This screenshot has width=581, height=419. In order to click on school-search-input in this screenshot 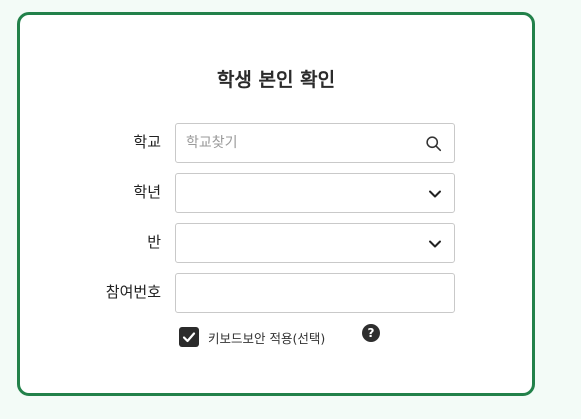, I will do `click(296, 143)`.